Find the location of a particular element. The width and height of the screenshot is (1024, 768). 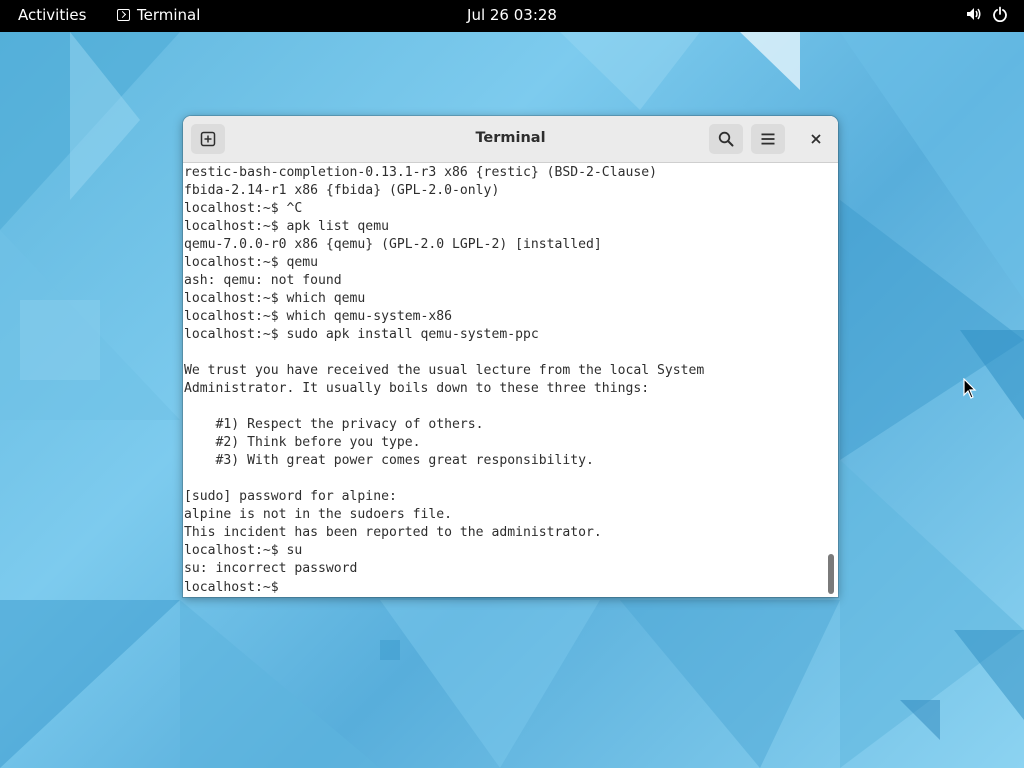

terminal-line: localhost:~$ apk list qemu is located at coordinates (286, 226).